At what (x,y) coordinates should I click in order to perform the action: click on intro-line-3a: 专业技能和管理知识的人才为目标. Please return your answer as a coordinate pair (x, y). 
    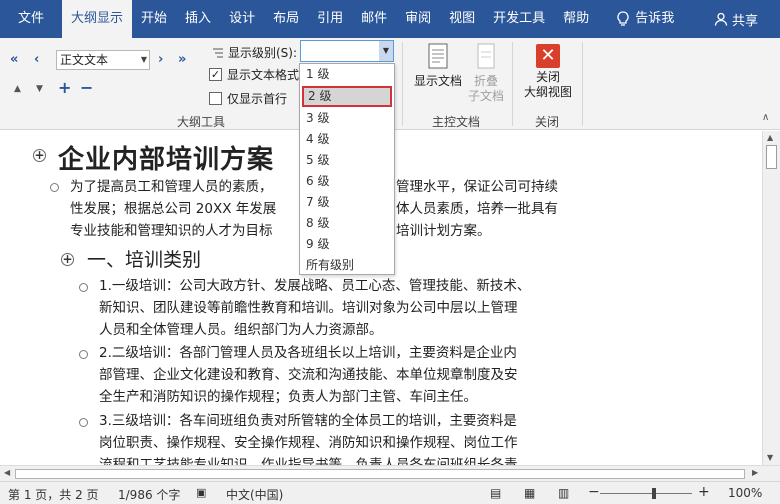
    Looking at the image, I should click on (171, 231).